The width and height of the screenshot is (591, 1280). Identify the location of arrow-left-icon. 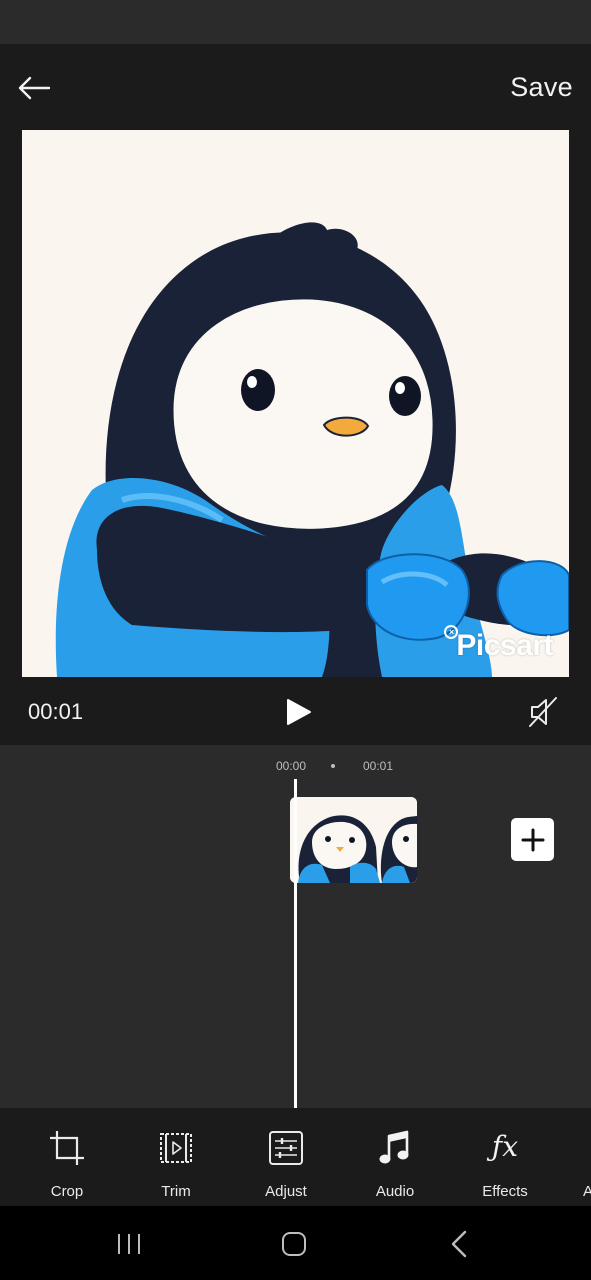
(34, 88).